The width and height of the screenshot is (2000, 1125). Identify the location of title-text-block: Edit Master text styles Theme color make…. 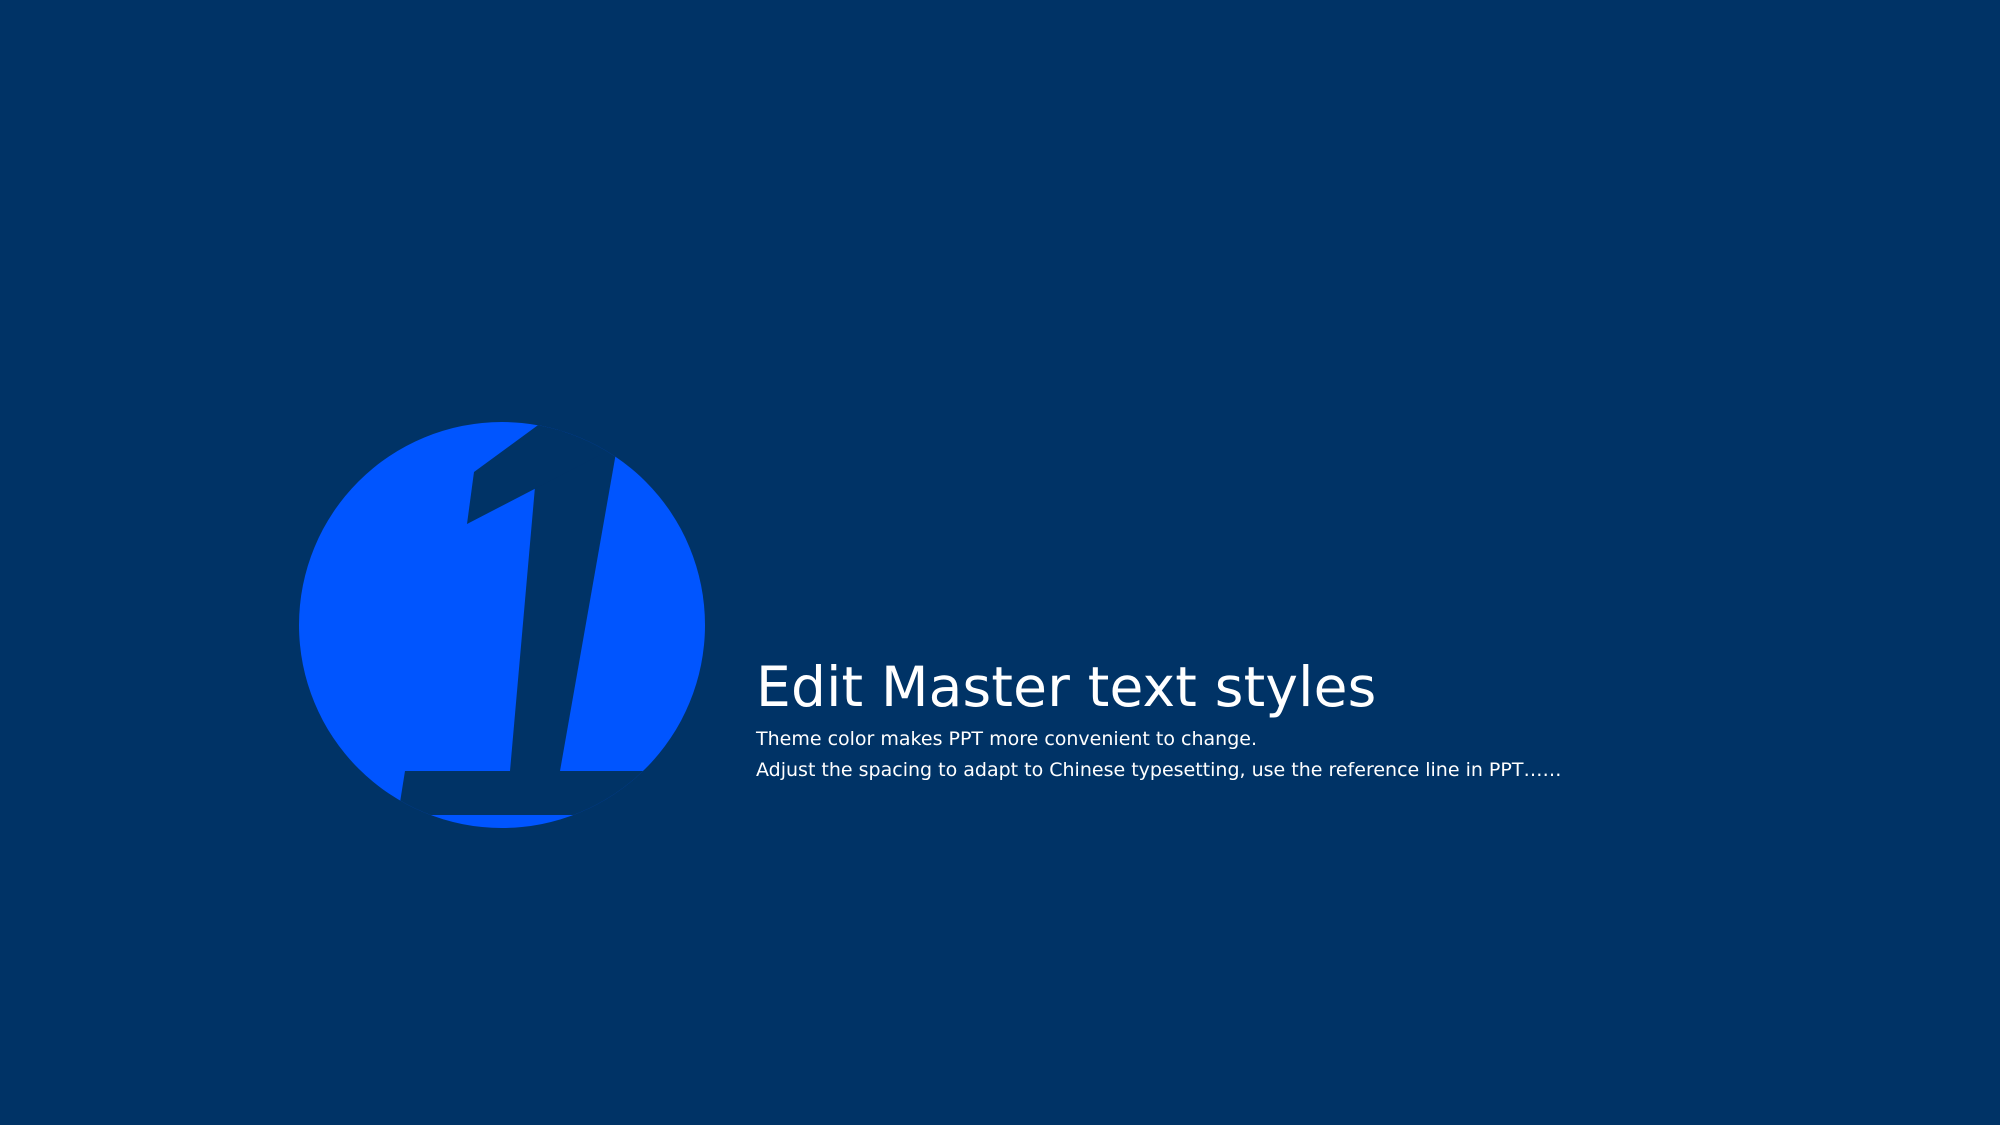
(1356, 718).